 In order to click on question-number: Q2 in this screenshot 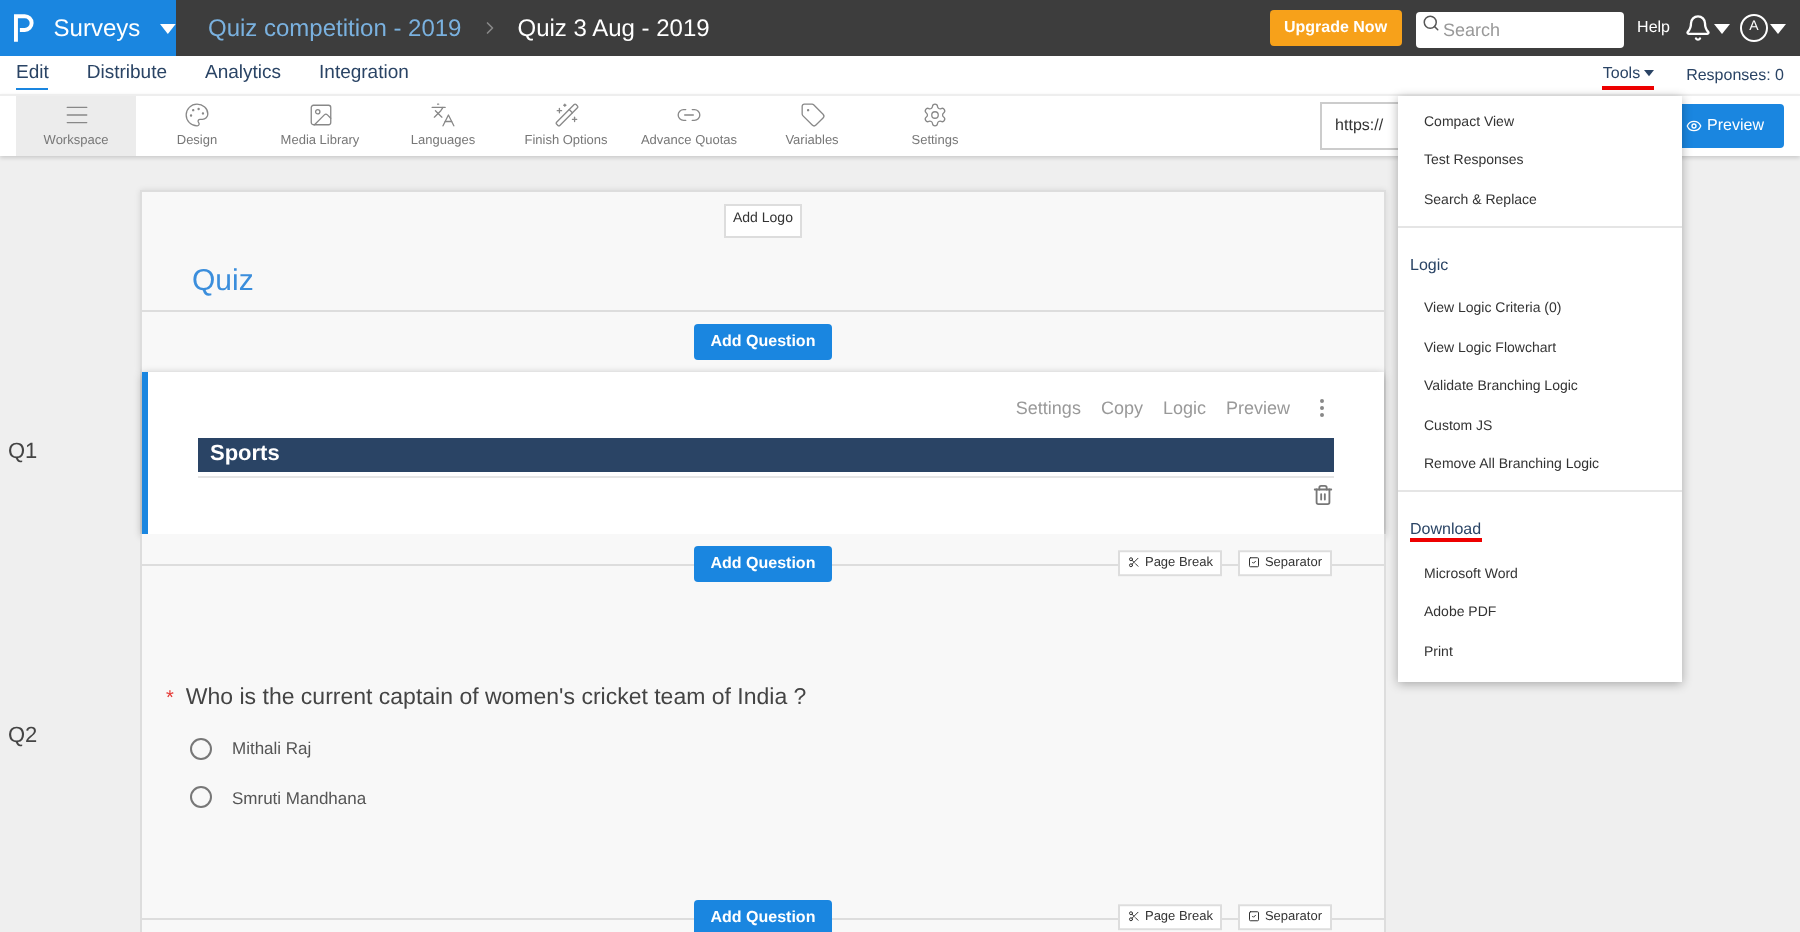, I will do `click(23, 736)`.